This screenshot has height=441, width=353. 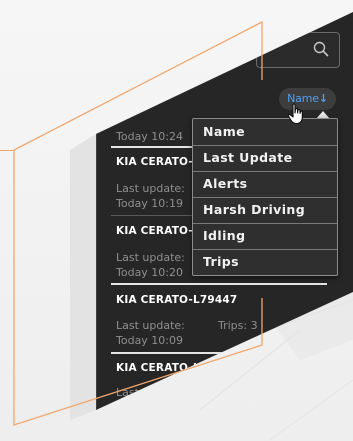 What do you see at coordinates (150, 203) in the screenshot?
I see `last-update-time: Today 10:19` at bounding box center [150, 203].